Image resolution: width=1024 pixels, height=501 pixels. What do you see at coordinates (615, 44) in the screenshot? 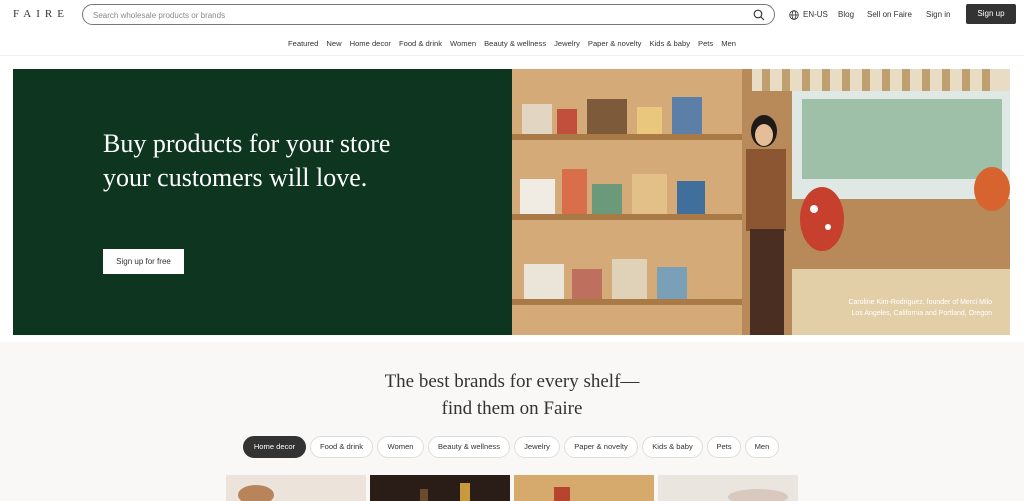
I see `nav-paper-novelty: Paper & novelty` at bounding box center [615, 44].